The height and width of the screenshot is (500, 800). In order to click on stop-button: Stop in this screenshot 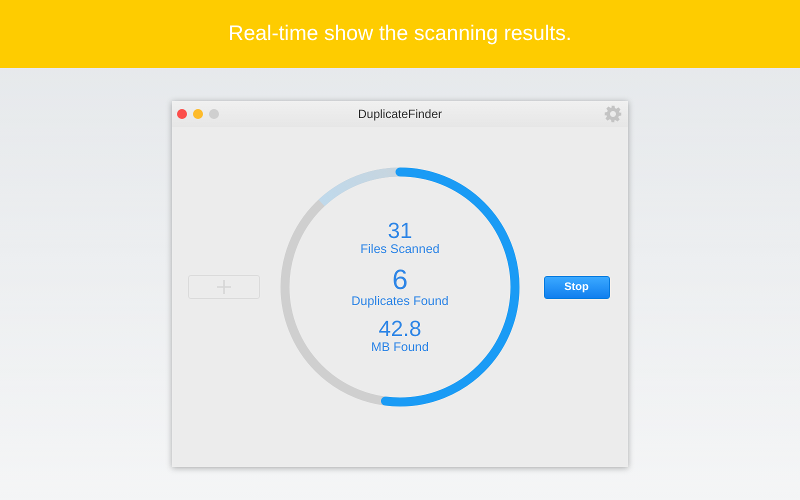, I will do `click(577, 287)`.